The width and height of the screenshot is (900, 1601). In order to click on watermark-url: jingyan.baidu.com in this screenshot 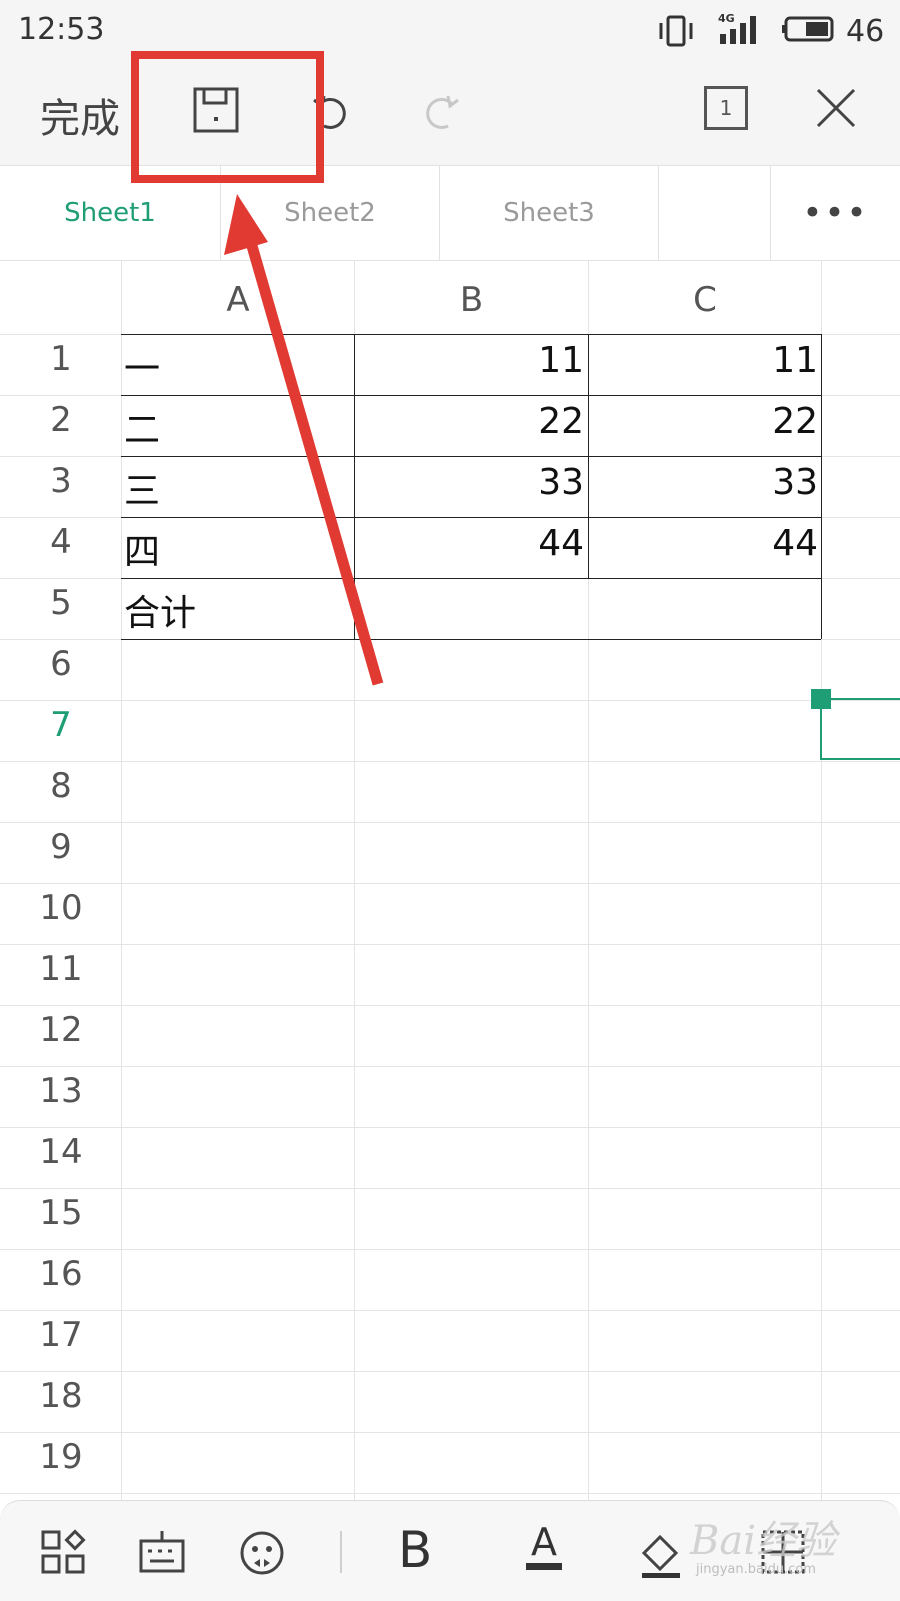, I will do `click(756, 1569)`.